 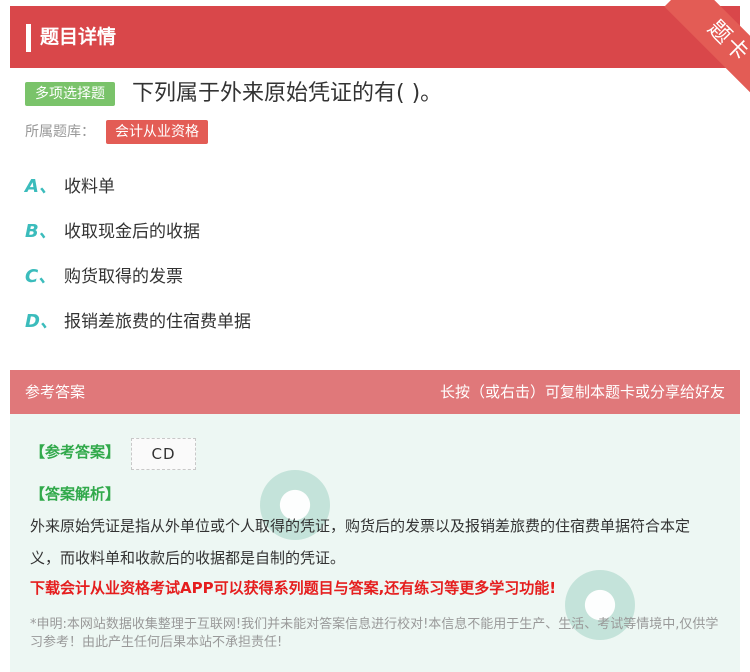 I want to click on option-c: C、 购货取得的发票, so click(x=104, y=277).